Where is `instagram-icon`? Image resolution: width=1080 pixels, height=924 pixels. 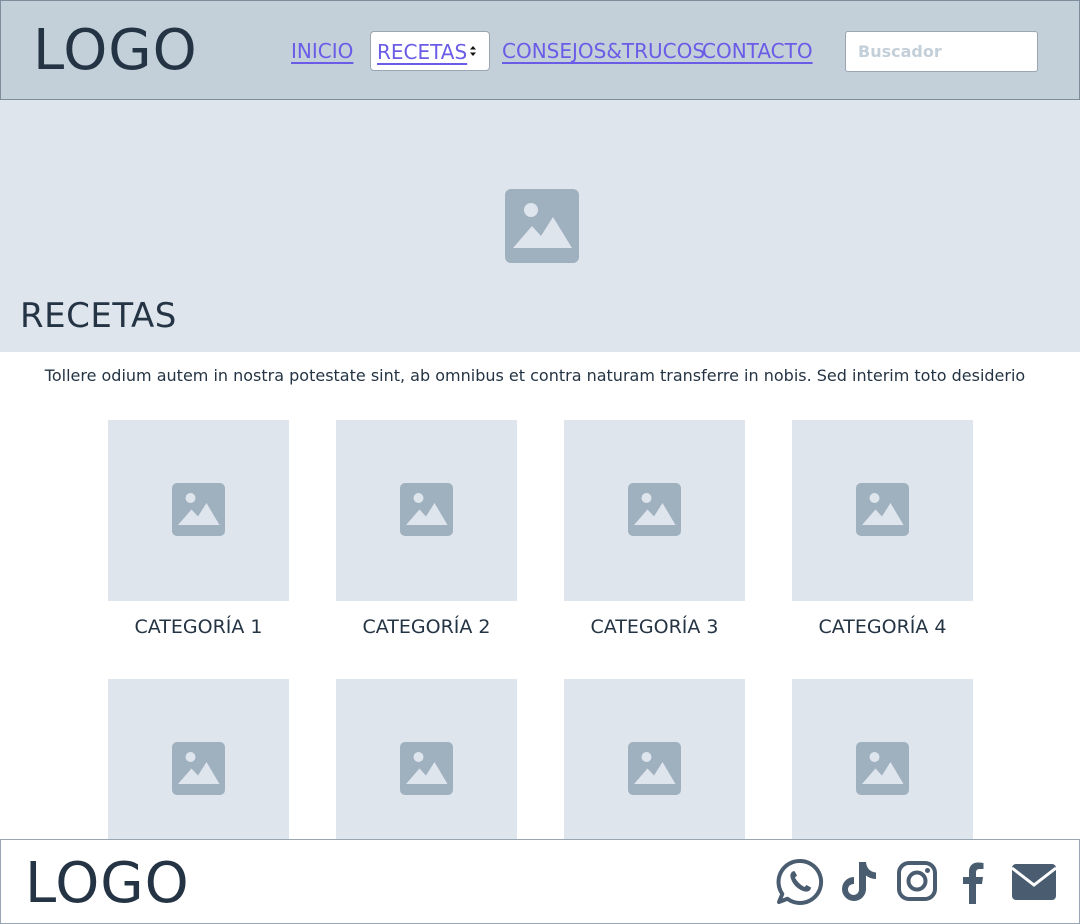
instagram-icon is located at coordinates (917, 882).